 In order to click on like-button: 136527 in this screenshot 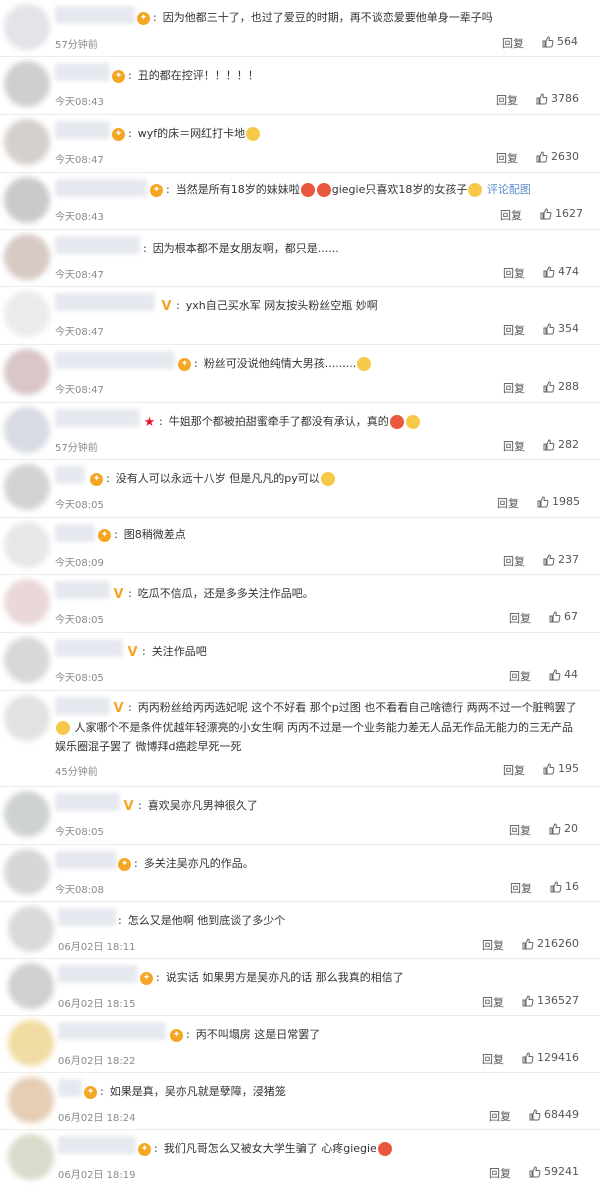, I will do `click(550, 1000)`.